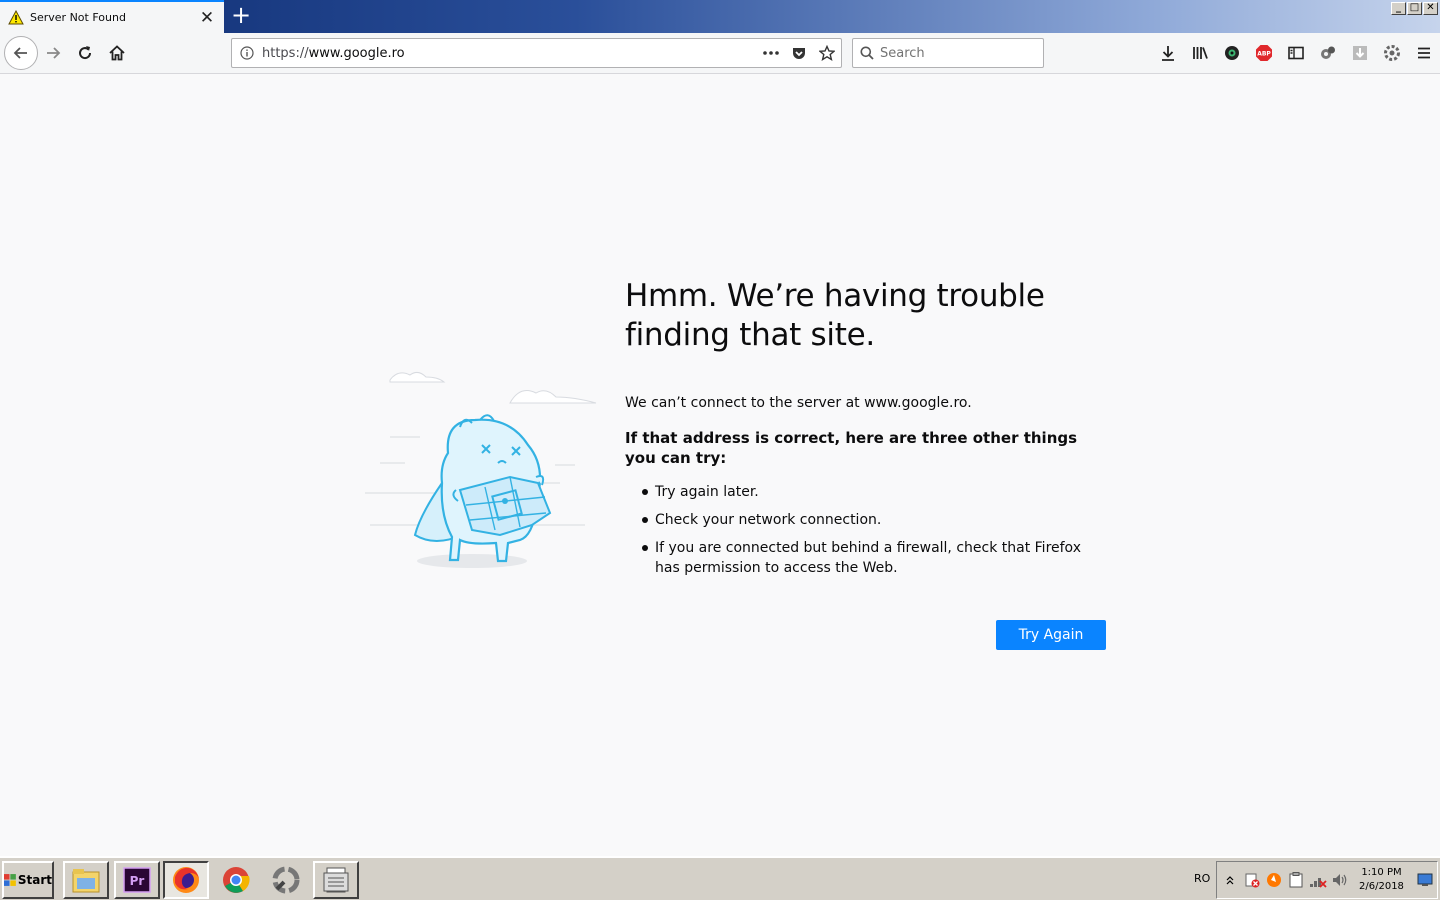 This screenshot has width=1440, height=900. I want to click on back-button, so click(21, 53).